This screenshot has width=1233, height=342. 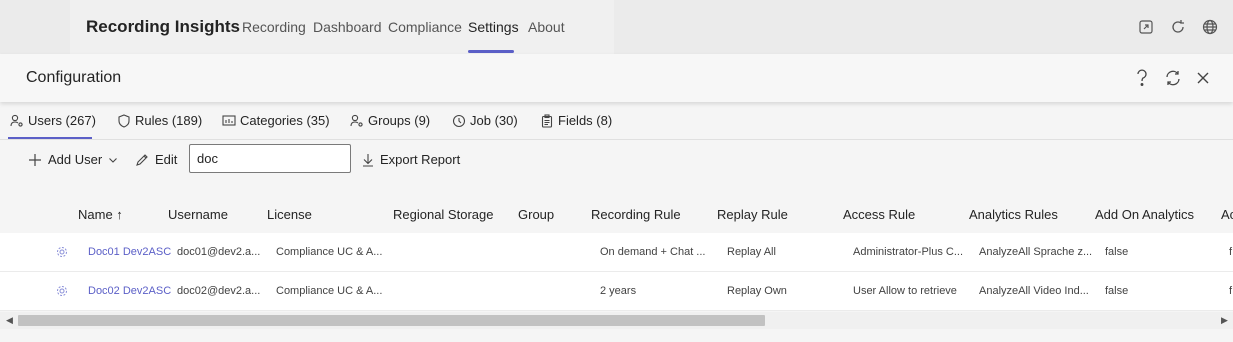 I want to click on tab-job: Job (30), so click(x=485, y=120).